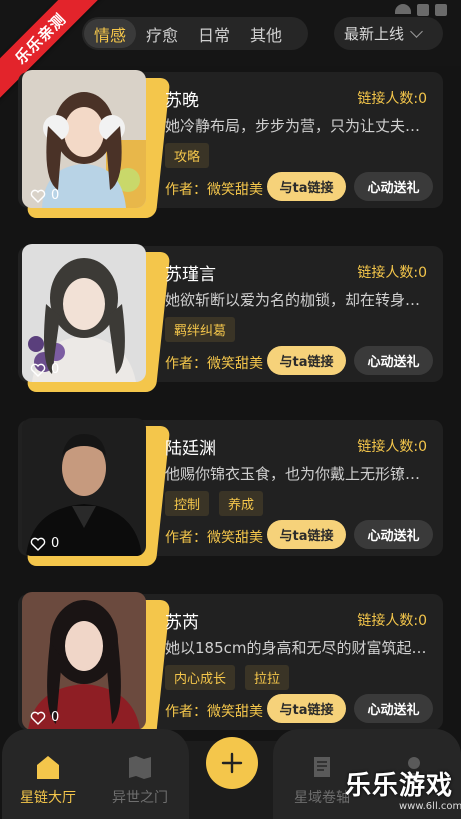 The width and height of the screenshot is (461, 819). I want to click on tag: 养成, so click(241, 503).